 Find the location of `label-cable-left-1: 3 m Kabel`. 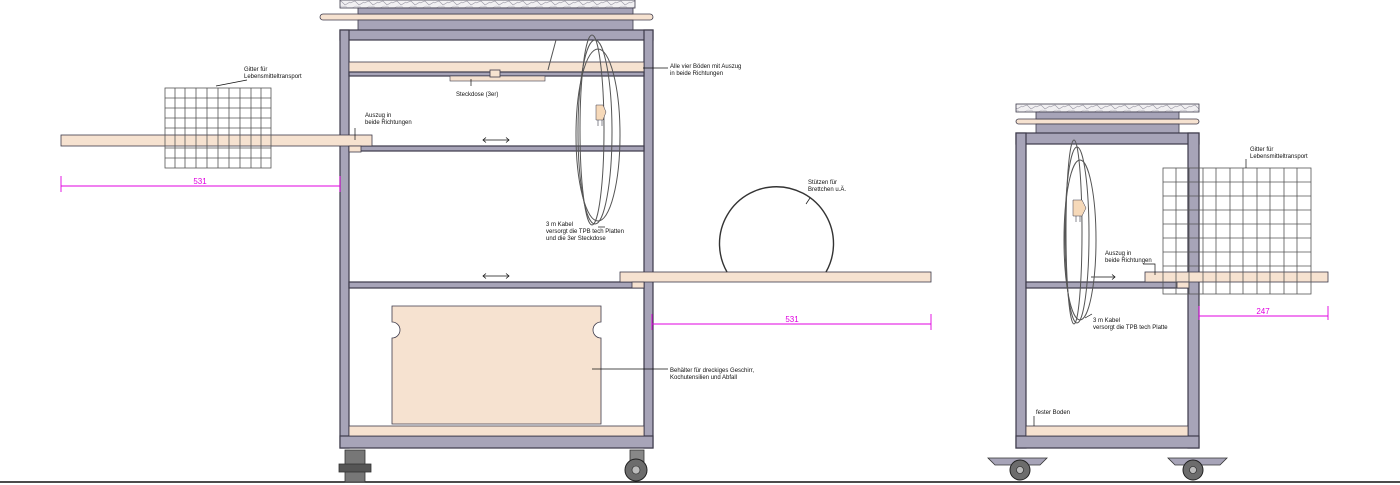

label-cable-left-1: 3 m Kabel is located at coordinates (559, 225).